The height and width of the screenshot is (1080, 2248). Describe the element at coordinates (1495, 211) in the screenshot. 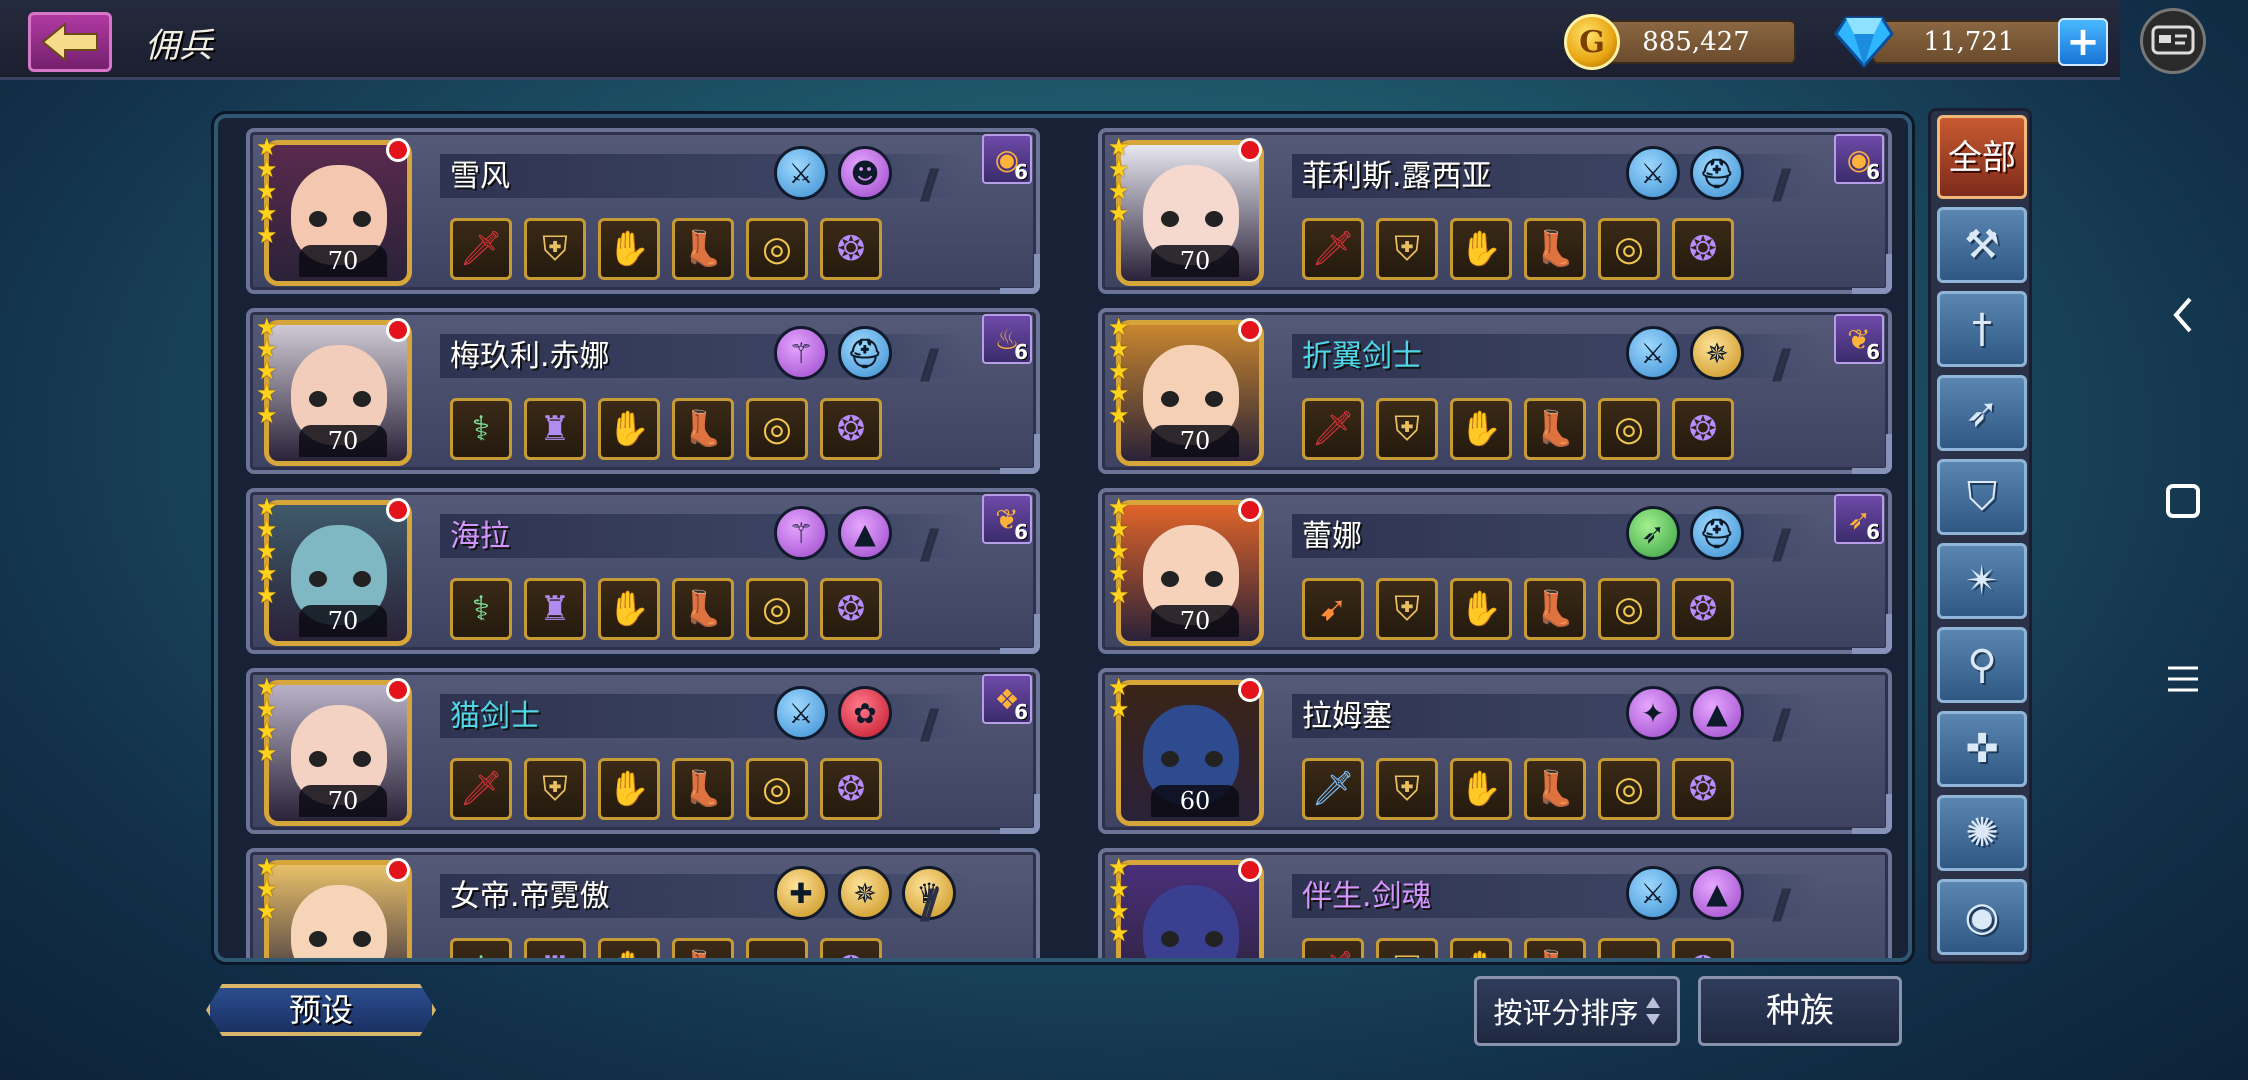

I see `hero-card: 70 ★ ★ ★ ★ 菲利斯.露西亚 ⚔ ⛑ // ◉ 6 🗡 ⛨ ✋ 👢 ◎ ❂` at that location.